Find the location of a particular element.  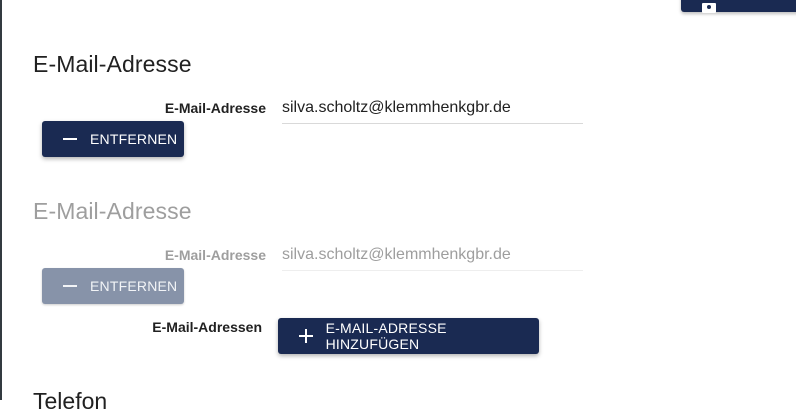

email-field: silva.scholtz@klemmhenkgbr.de is located at coordinates (432, 111).